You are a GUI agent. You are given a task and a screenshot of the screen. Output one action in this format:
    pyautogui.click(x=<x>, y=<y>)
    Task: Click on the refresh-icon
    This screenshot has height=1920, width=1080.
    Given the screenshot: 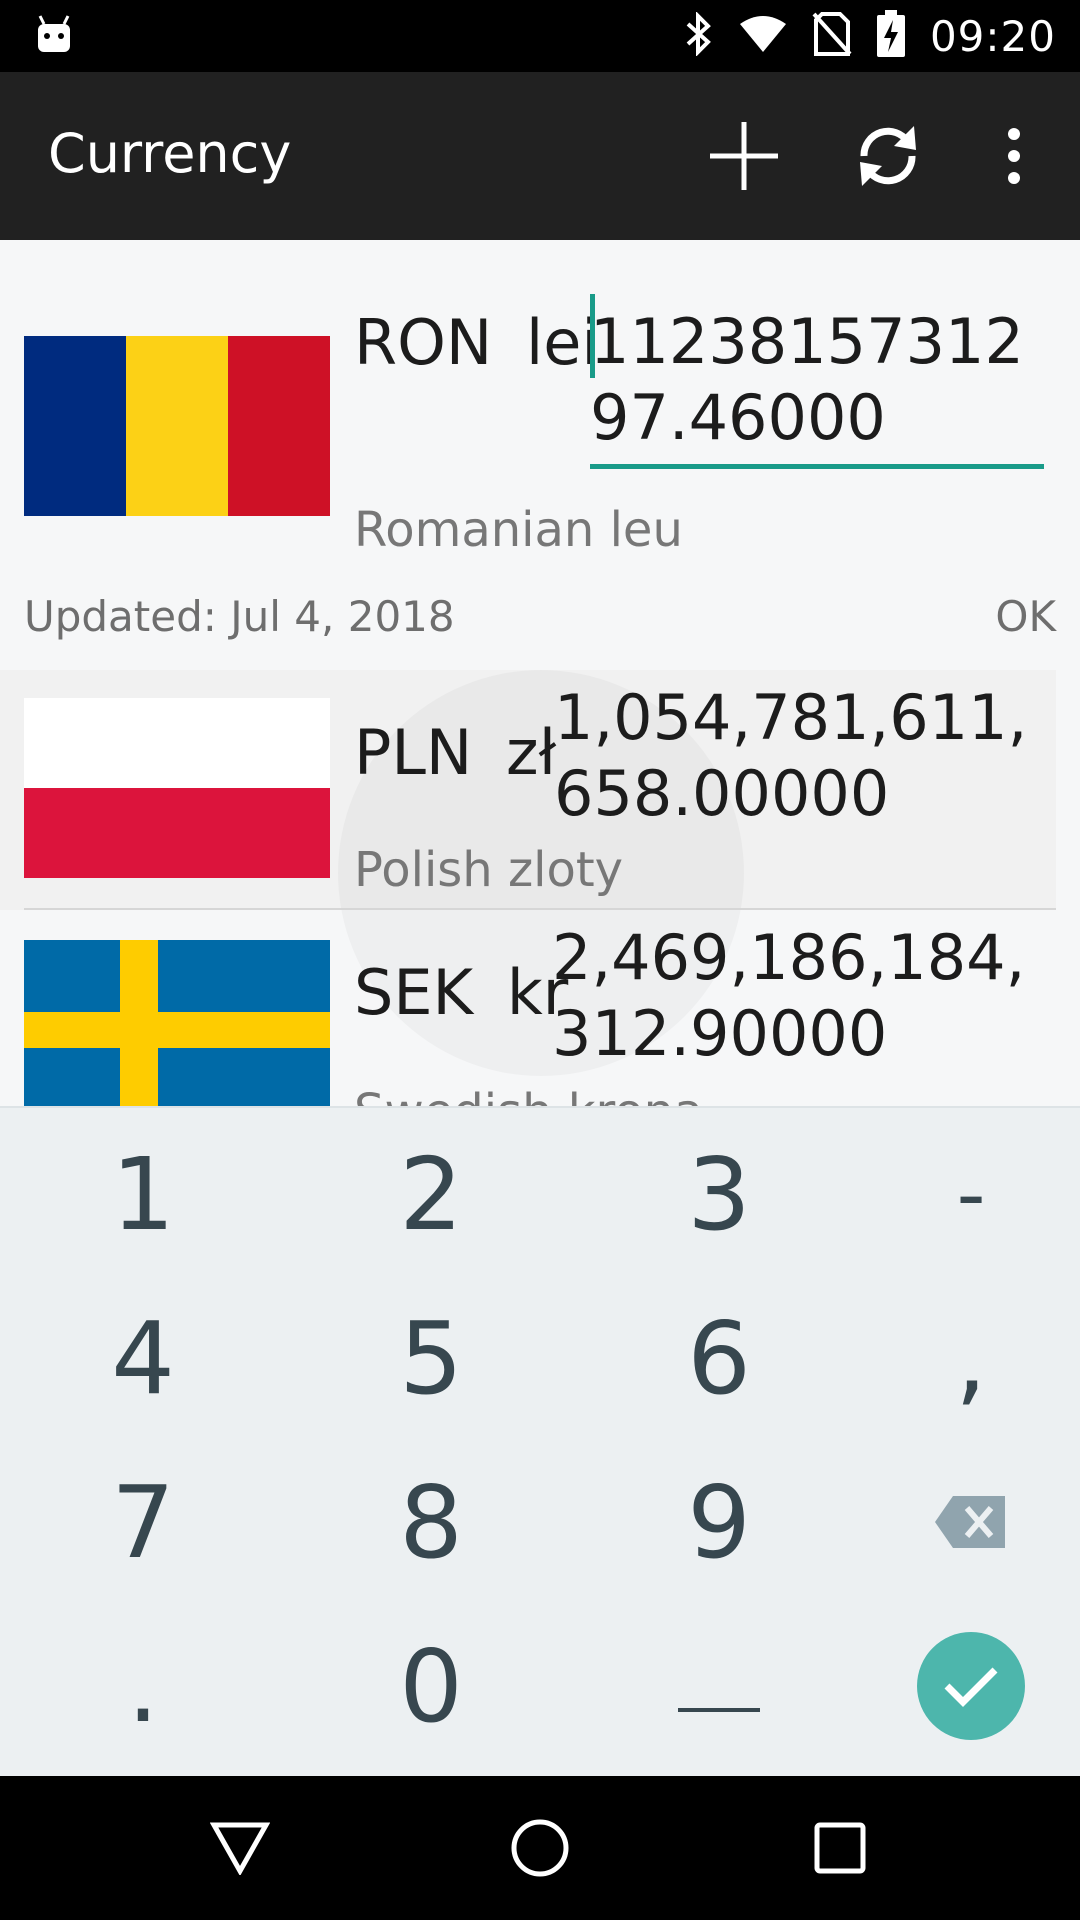 What is the action you would take?
    pyautogui.click(x=888, y=156)
    